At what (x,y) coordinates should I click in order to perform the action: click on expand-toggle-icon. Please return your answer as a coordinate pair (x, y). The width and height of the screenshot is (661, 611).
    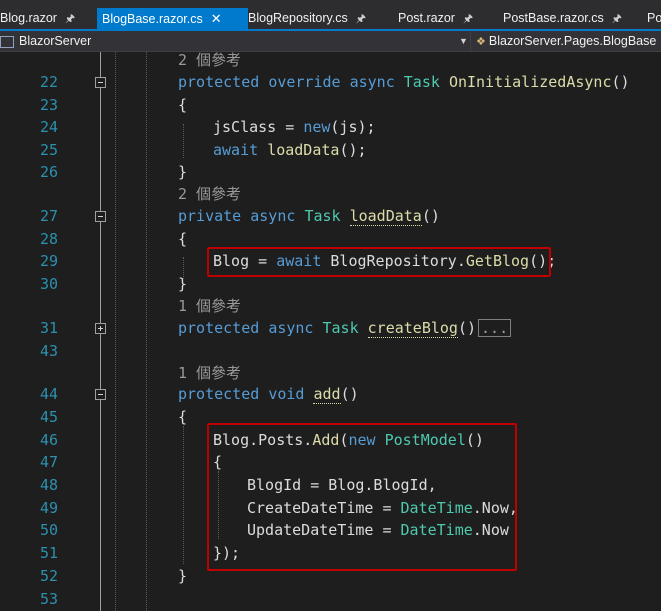
    Looking at the image, I should click on (100, 328).